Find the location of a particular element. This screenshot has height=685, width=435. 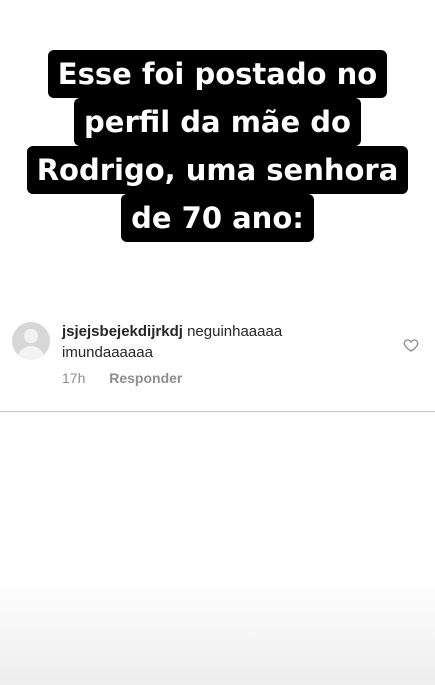

avatar-body is located at coordinates (31, 353).